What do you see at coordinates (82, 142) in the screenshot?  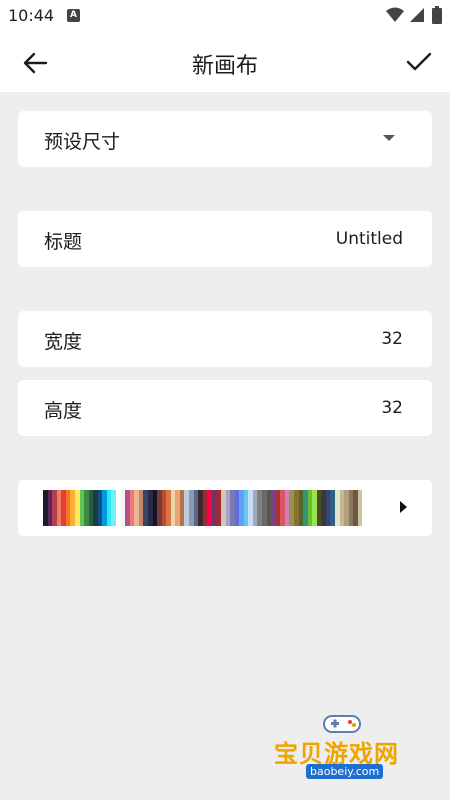 I see `preset-size-label: 预设尺寸` at bounding box center [82, 142].